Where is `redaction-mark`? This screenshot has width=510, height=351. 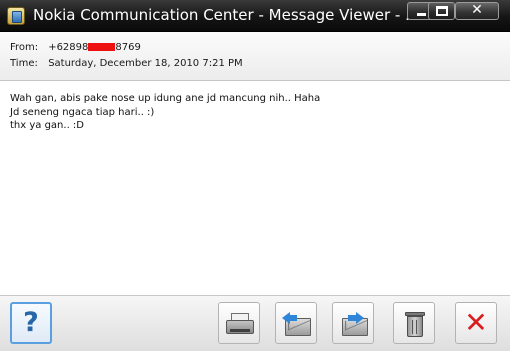
redaction-mark is located at coordinates (102, 47).